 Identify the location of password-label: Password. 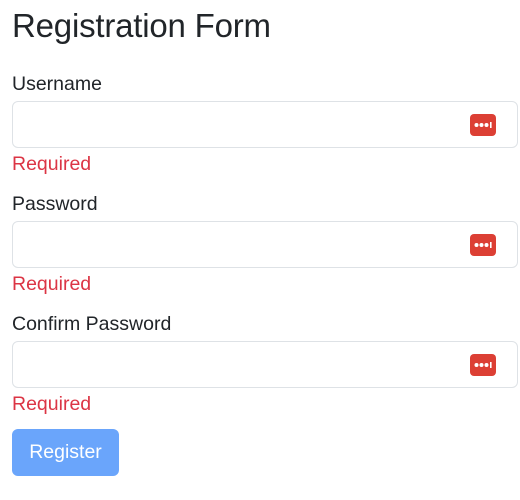
(55, 204).